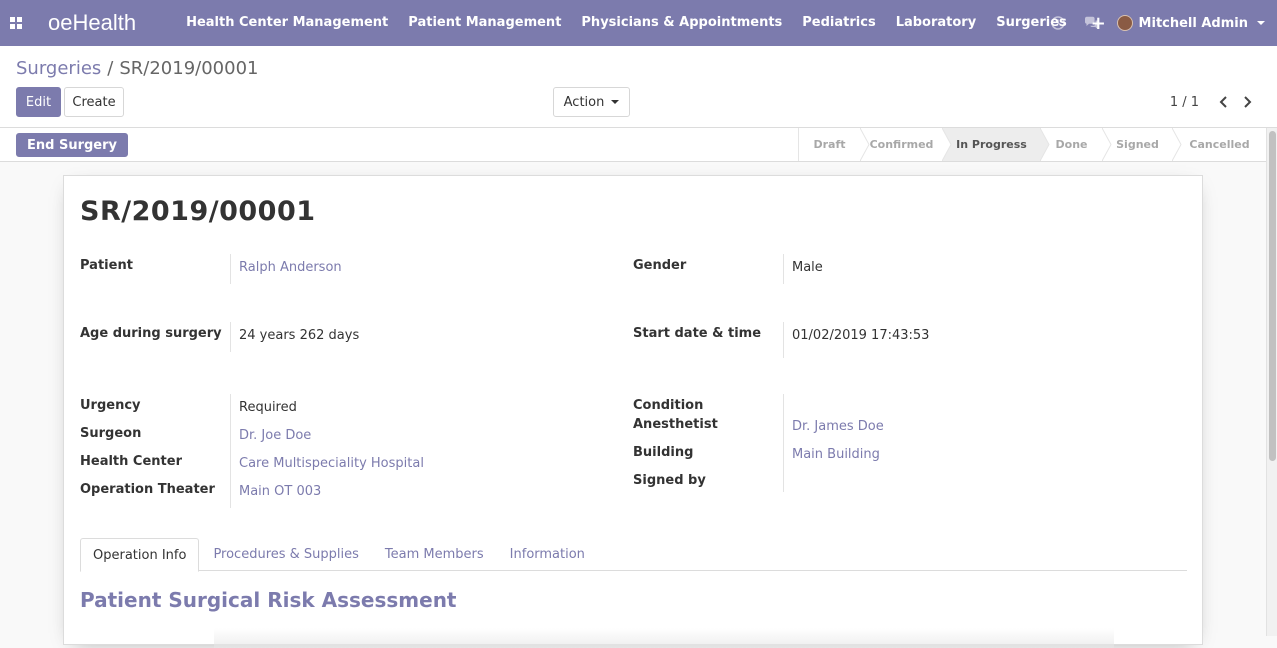 The image size is (1277, 648). What do you see at coordinates (664, 638) in the screenshot?
I see `bottom-fade` at bounding box center [664, 638].